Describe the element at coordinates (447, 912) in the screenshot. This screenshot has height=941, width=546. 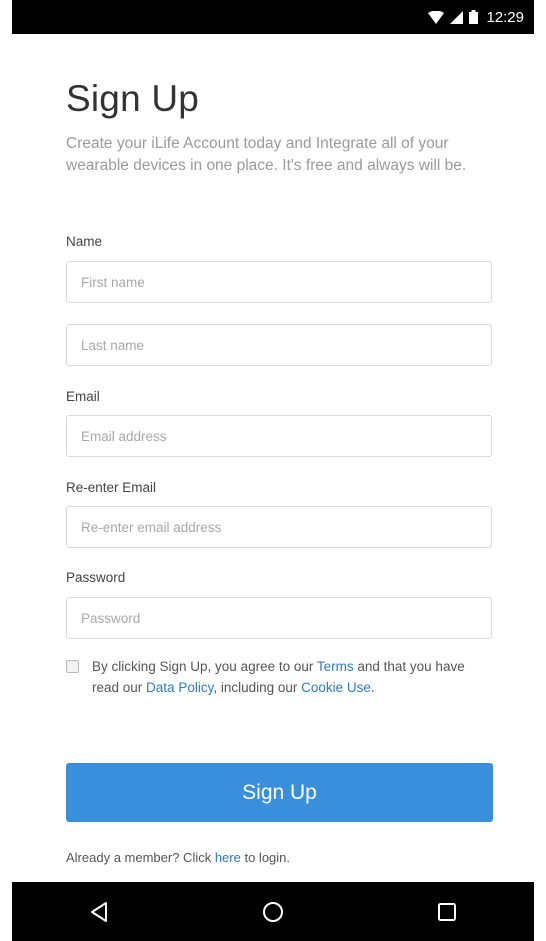
I see `recents-icon` at that location.